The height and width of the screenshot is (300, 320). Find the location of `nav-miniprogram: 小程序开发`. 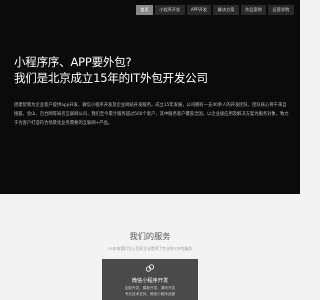

nav-miniprogram: 小程序开发 is located at coordinates (169, 10).